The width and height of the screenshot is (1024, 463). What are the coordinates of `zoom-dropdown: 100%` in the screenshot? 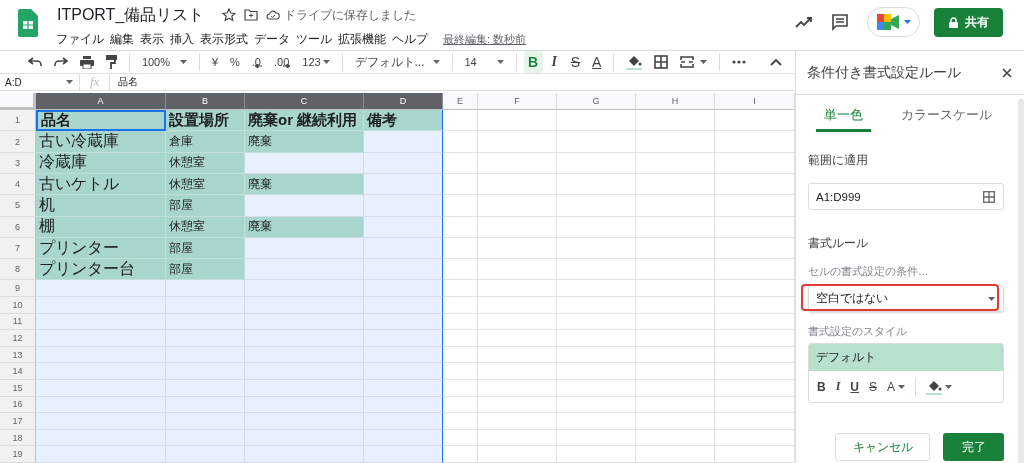 It's located at (164, 62).